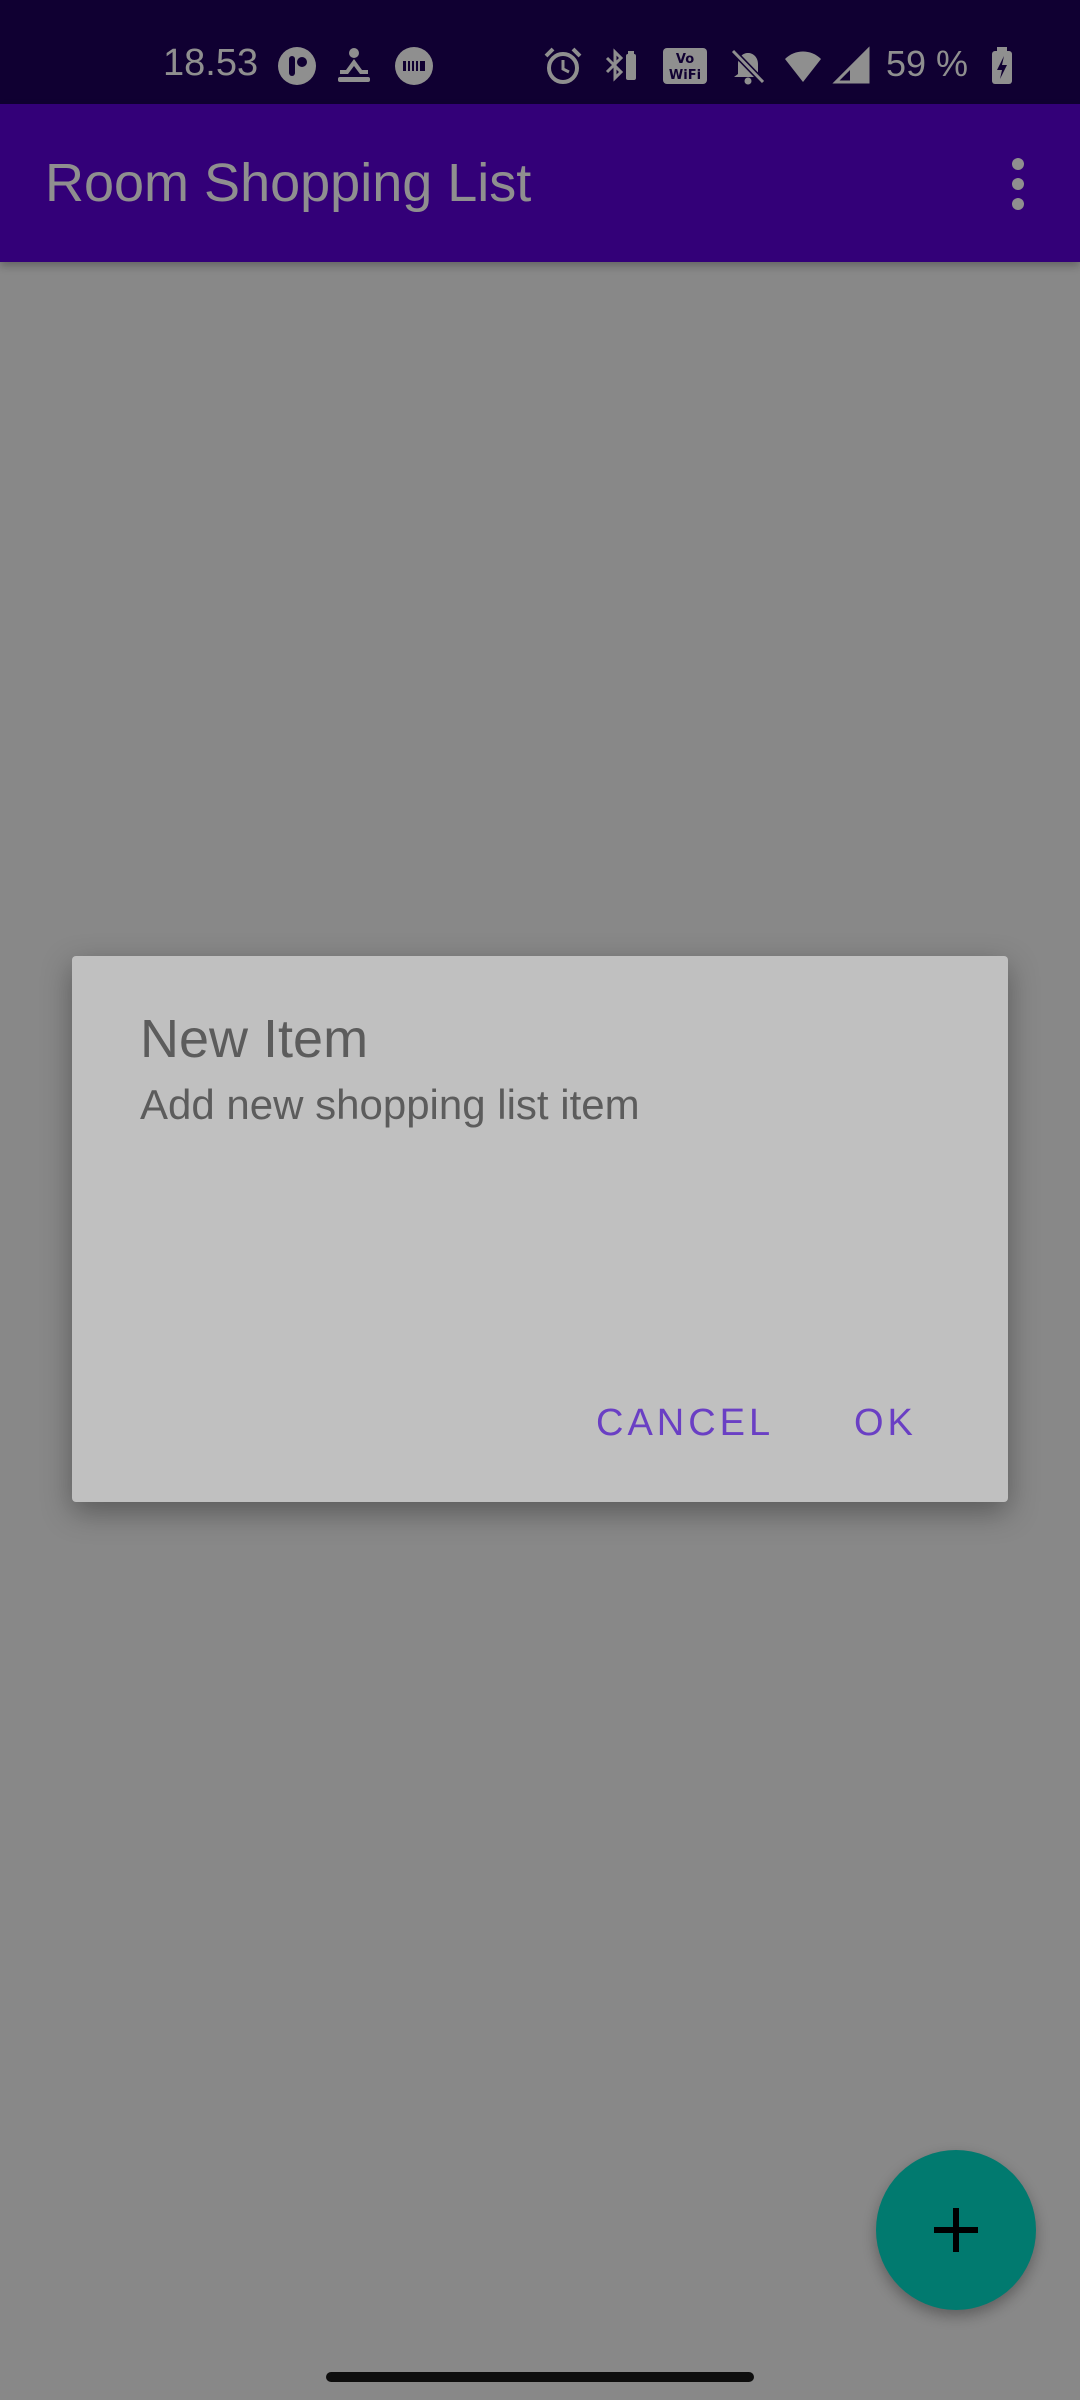 The width and height of the screenshot is (1080, 2400). I want to click on dialog-message: Add new shopping list item, so click(390, 1104).